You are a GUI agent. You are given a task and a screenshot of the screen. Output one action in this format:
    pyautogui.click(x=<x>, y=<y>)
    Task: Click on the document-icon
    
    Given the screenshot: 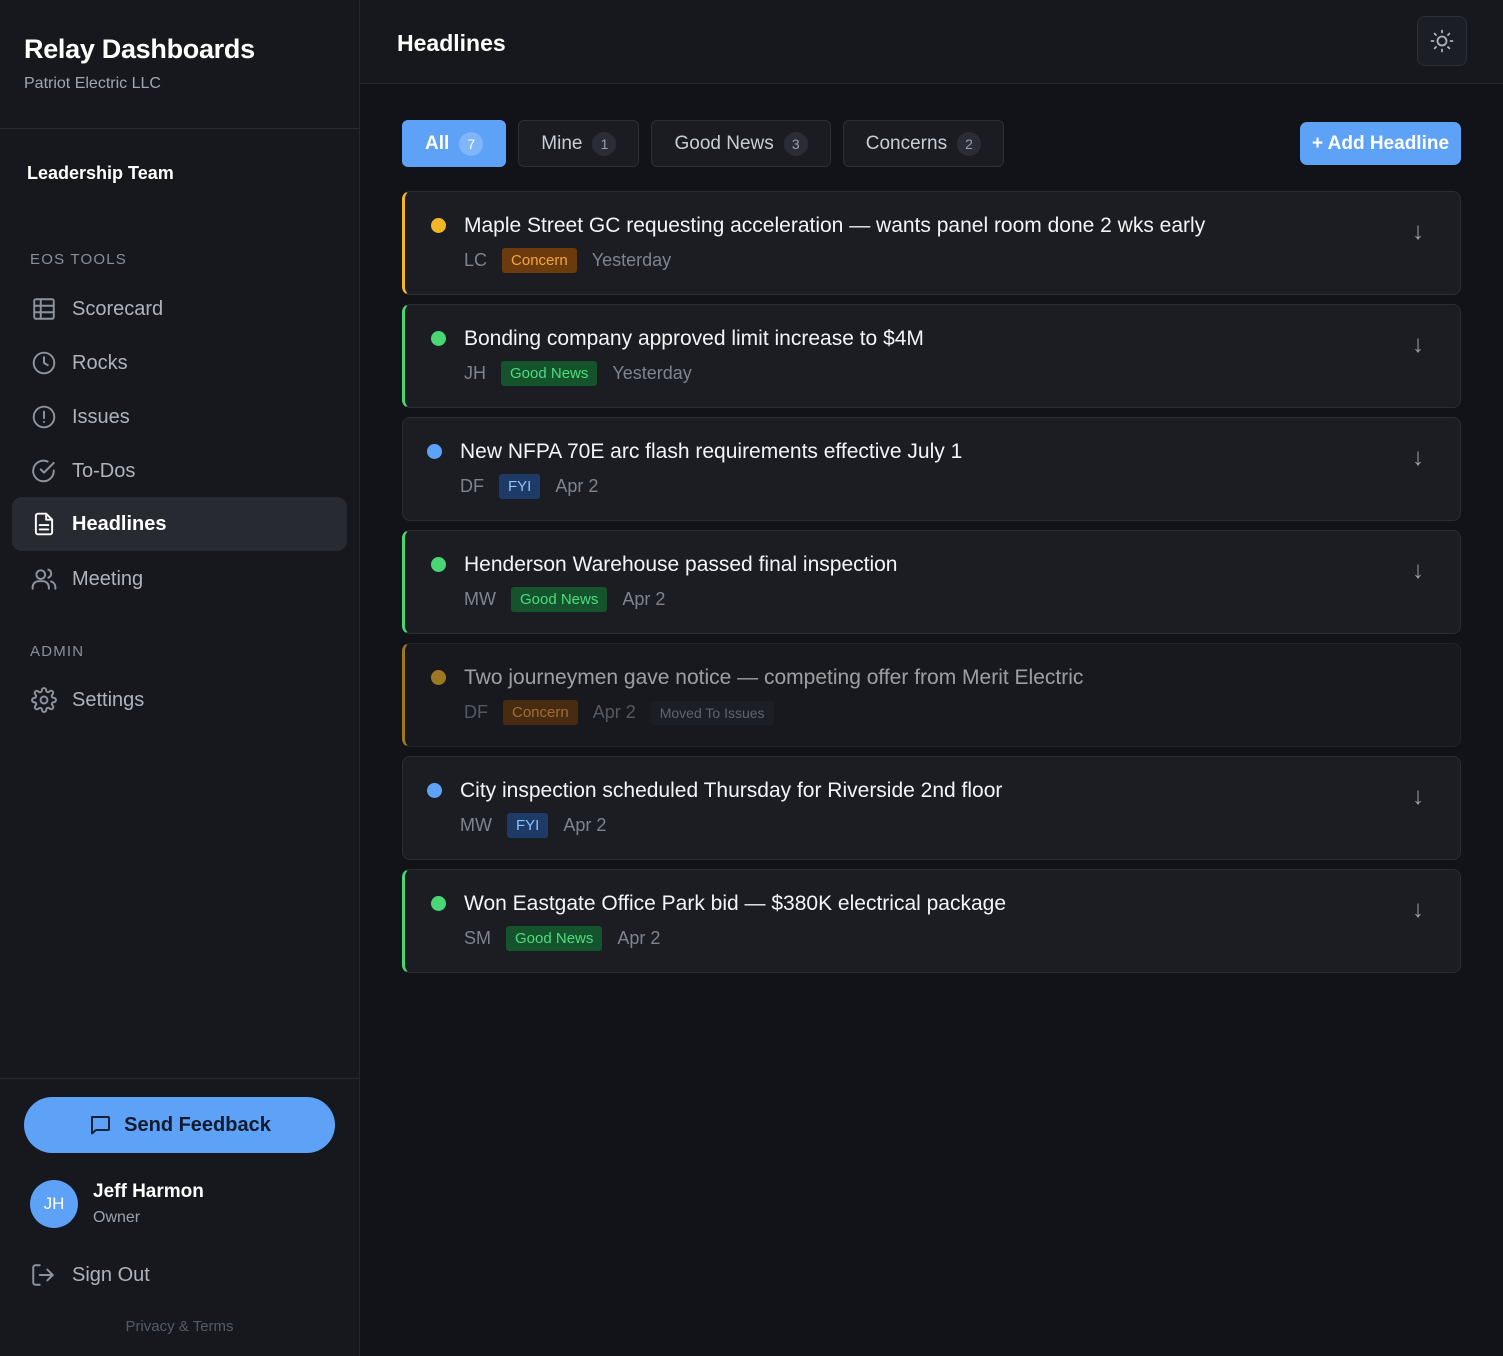 What is the action you would take?
    pyautogui.click(x=44, y=524)
    